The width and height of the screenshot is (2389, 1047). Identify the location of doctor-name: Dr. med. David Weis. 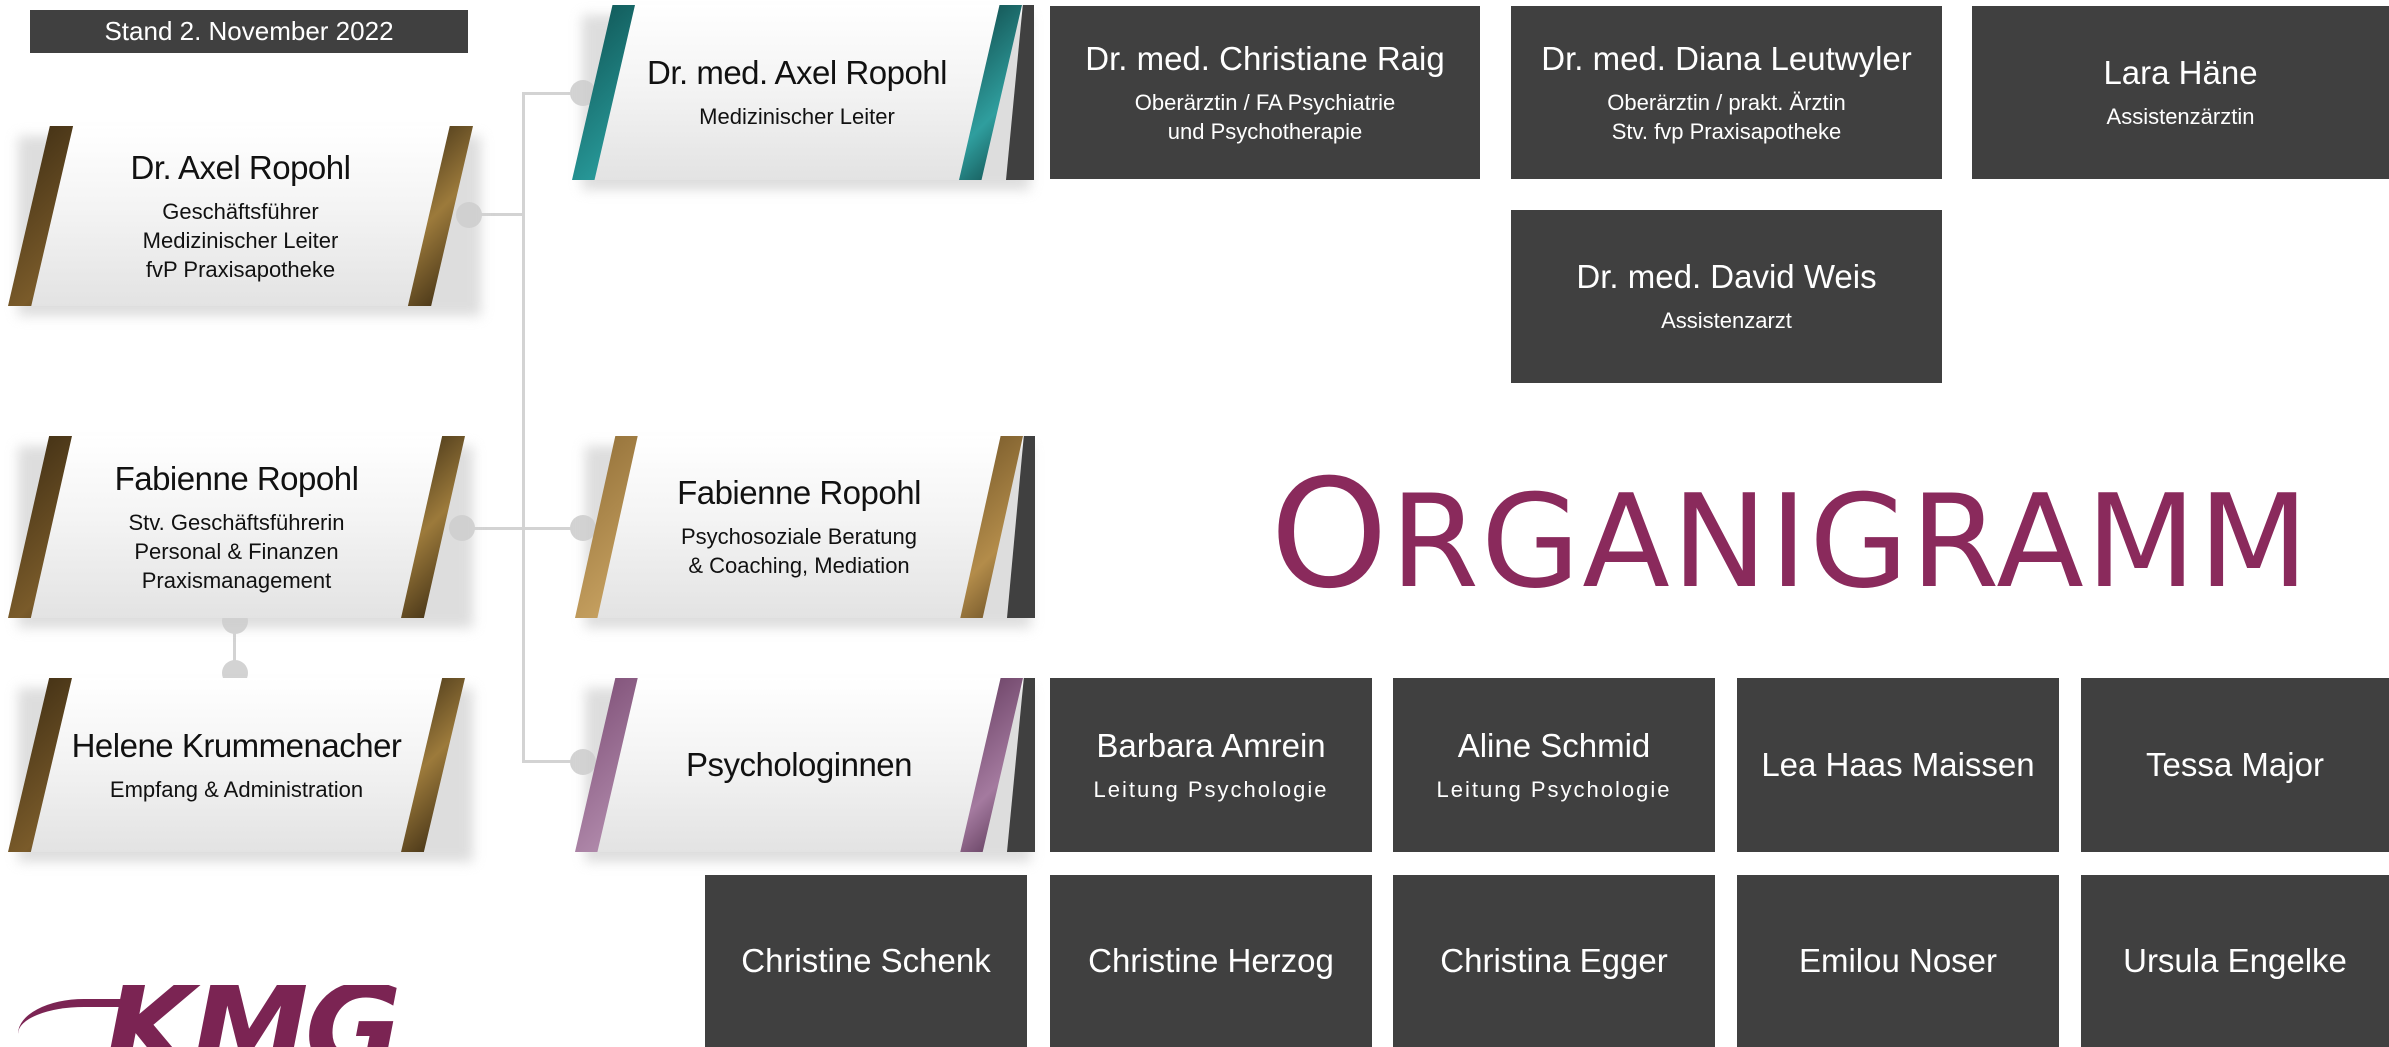
(1726, 276).